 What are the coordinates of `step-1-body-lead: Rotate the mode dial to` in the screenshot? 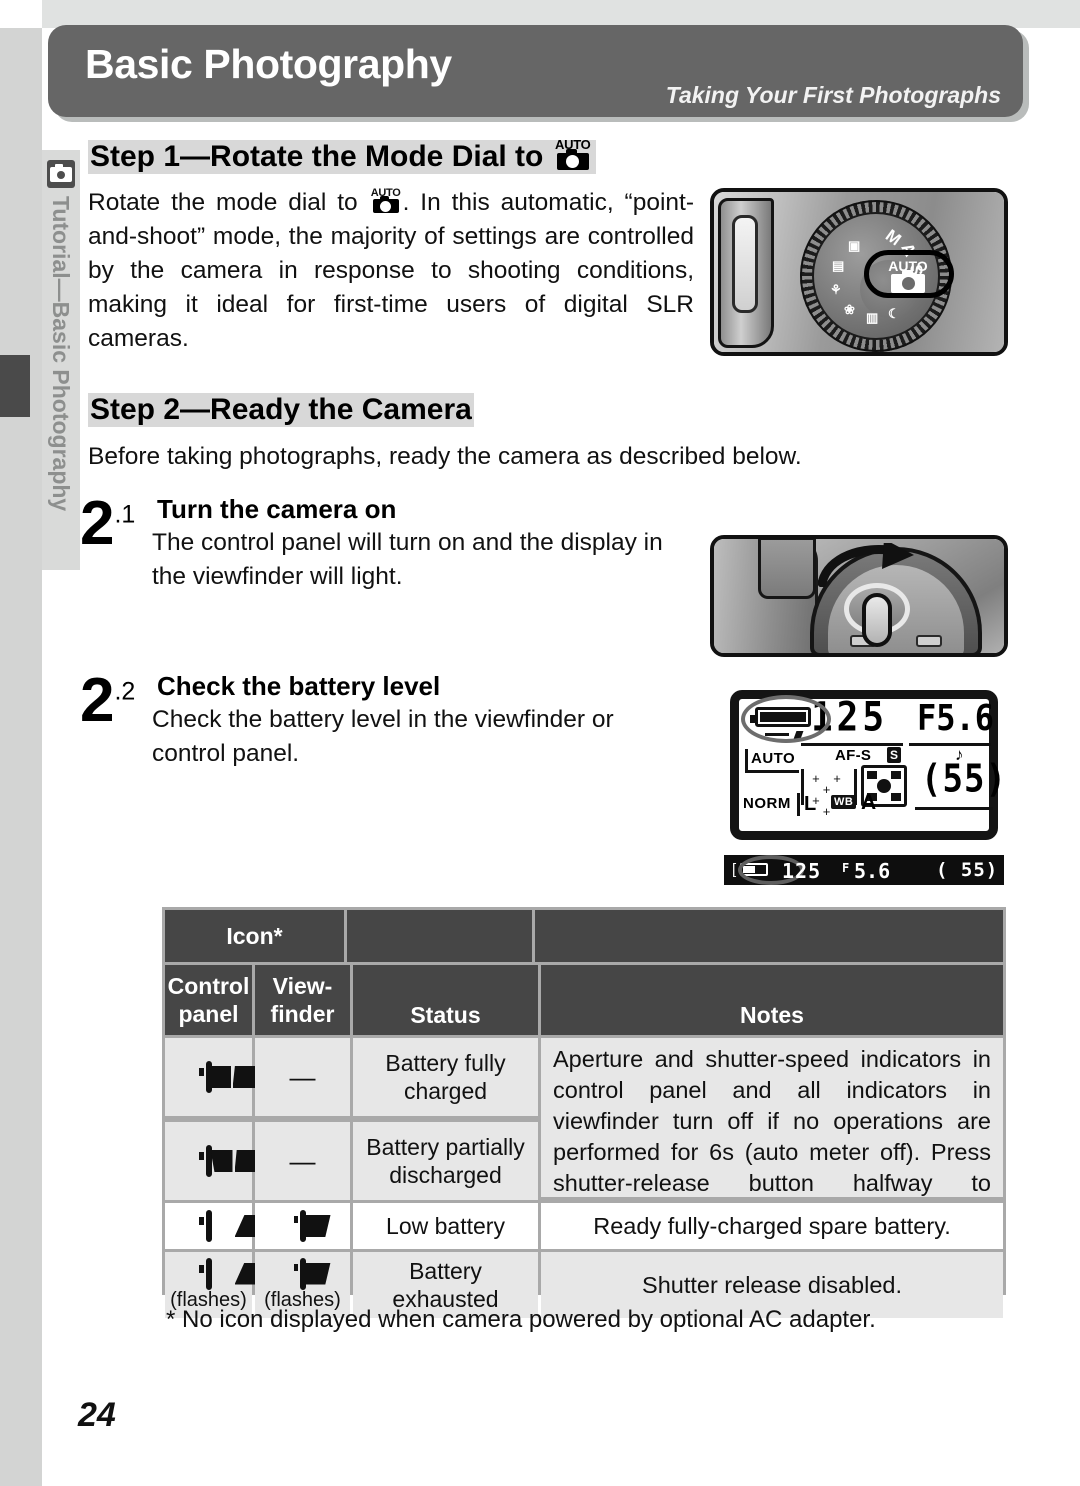 It's located at (228, 202).